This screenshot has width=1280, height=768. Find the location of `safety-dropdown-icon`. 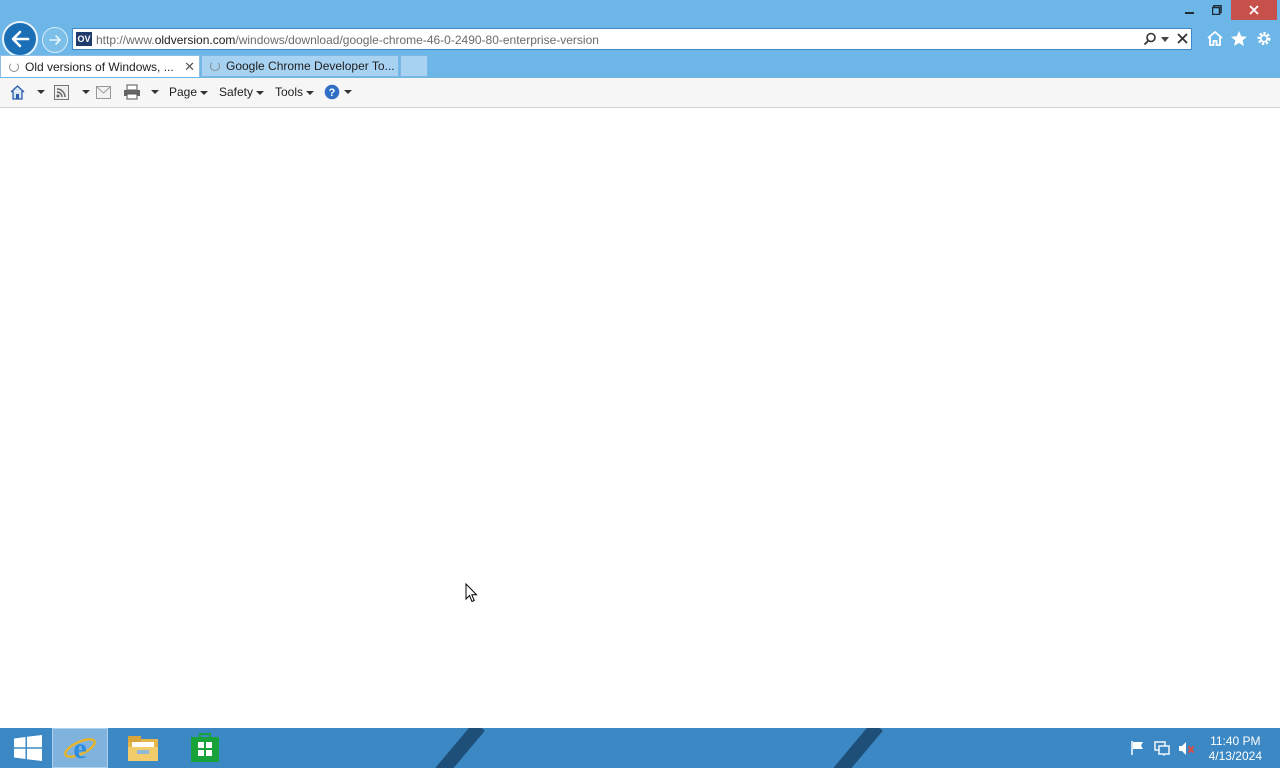

safety-dropdown-icon is located at coordinates (260, 92).